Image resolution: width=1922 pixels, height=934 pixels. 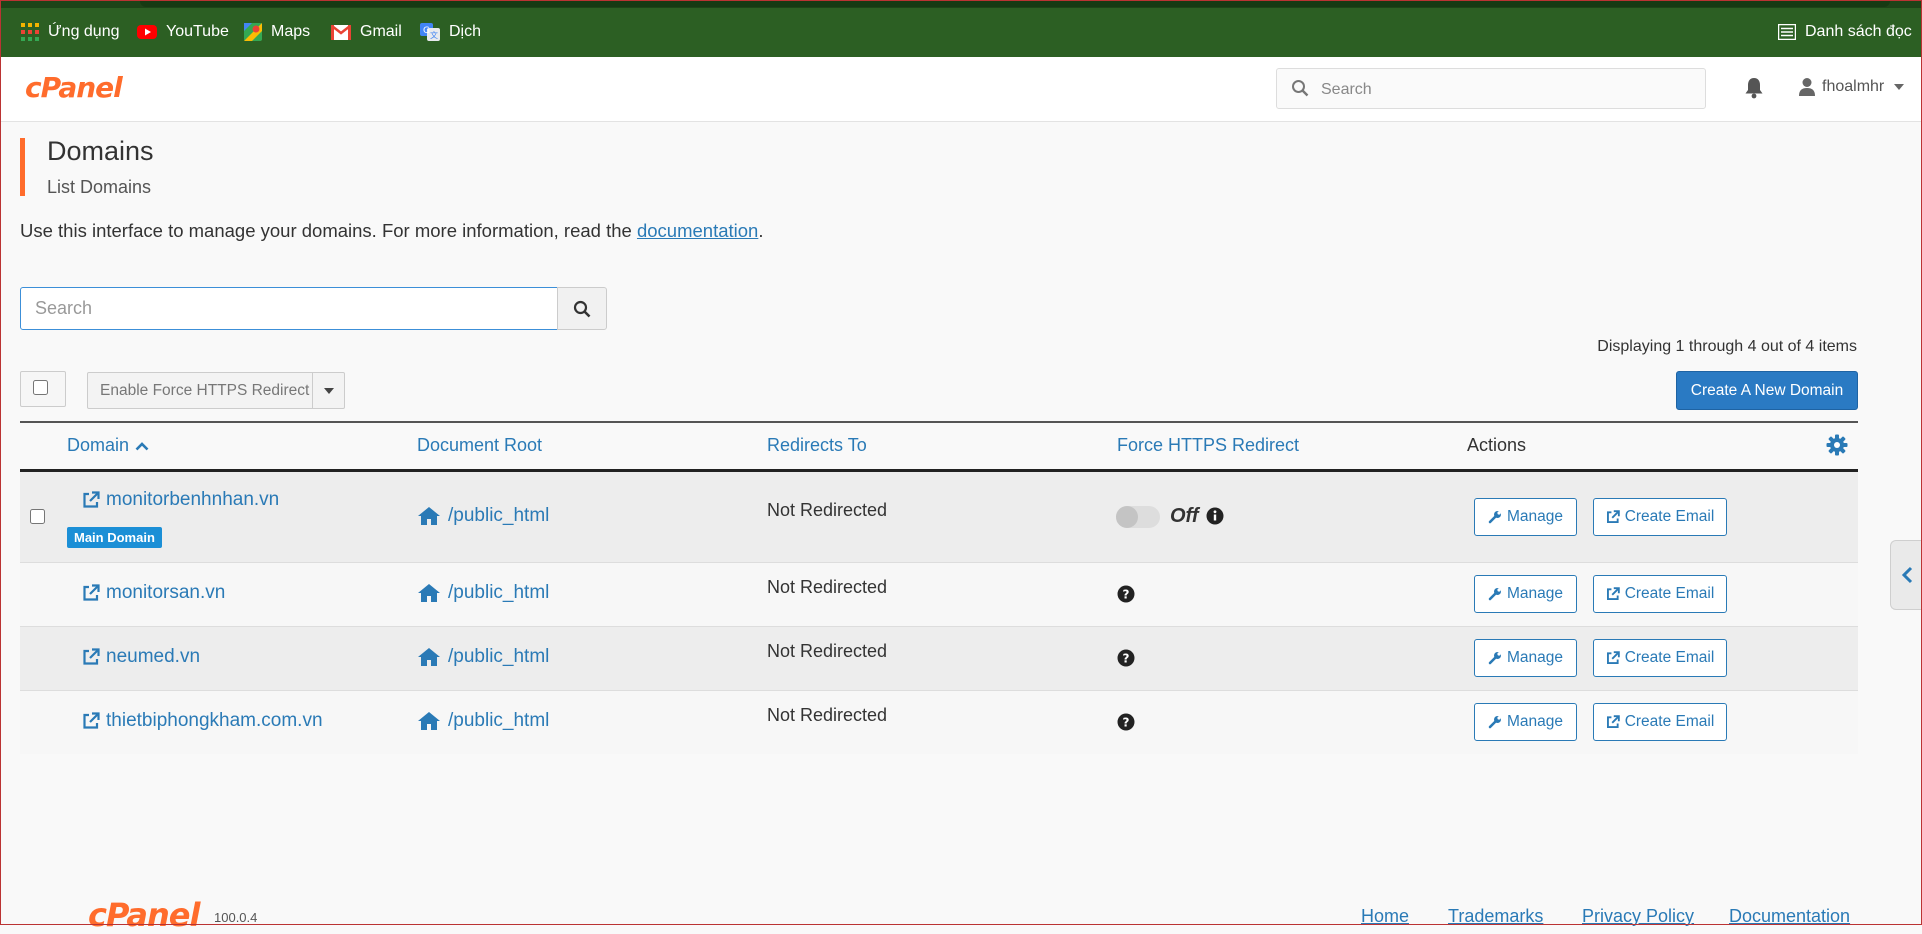 I want to click on domain-link: neumed.vn, so click(x=141, y=657).